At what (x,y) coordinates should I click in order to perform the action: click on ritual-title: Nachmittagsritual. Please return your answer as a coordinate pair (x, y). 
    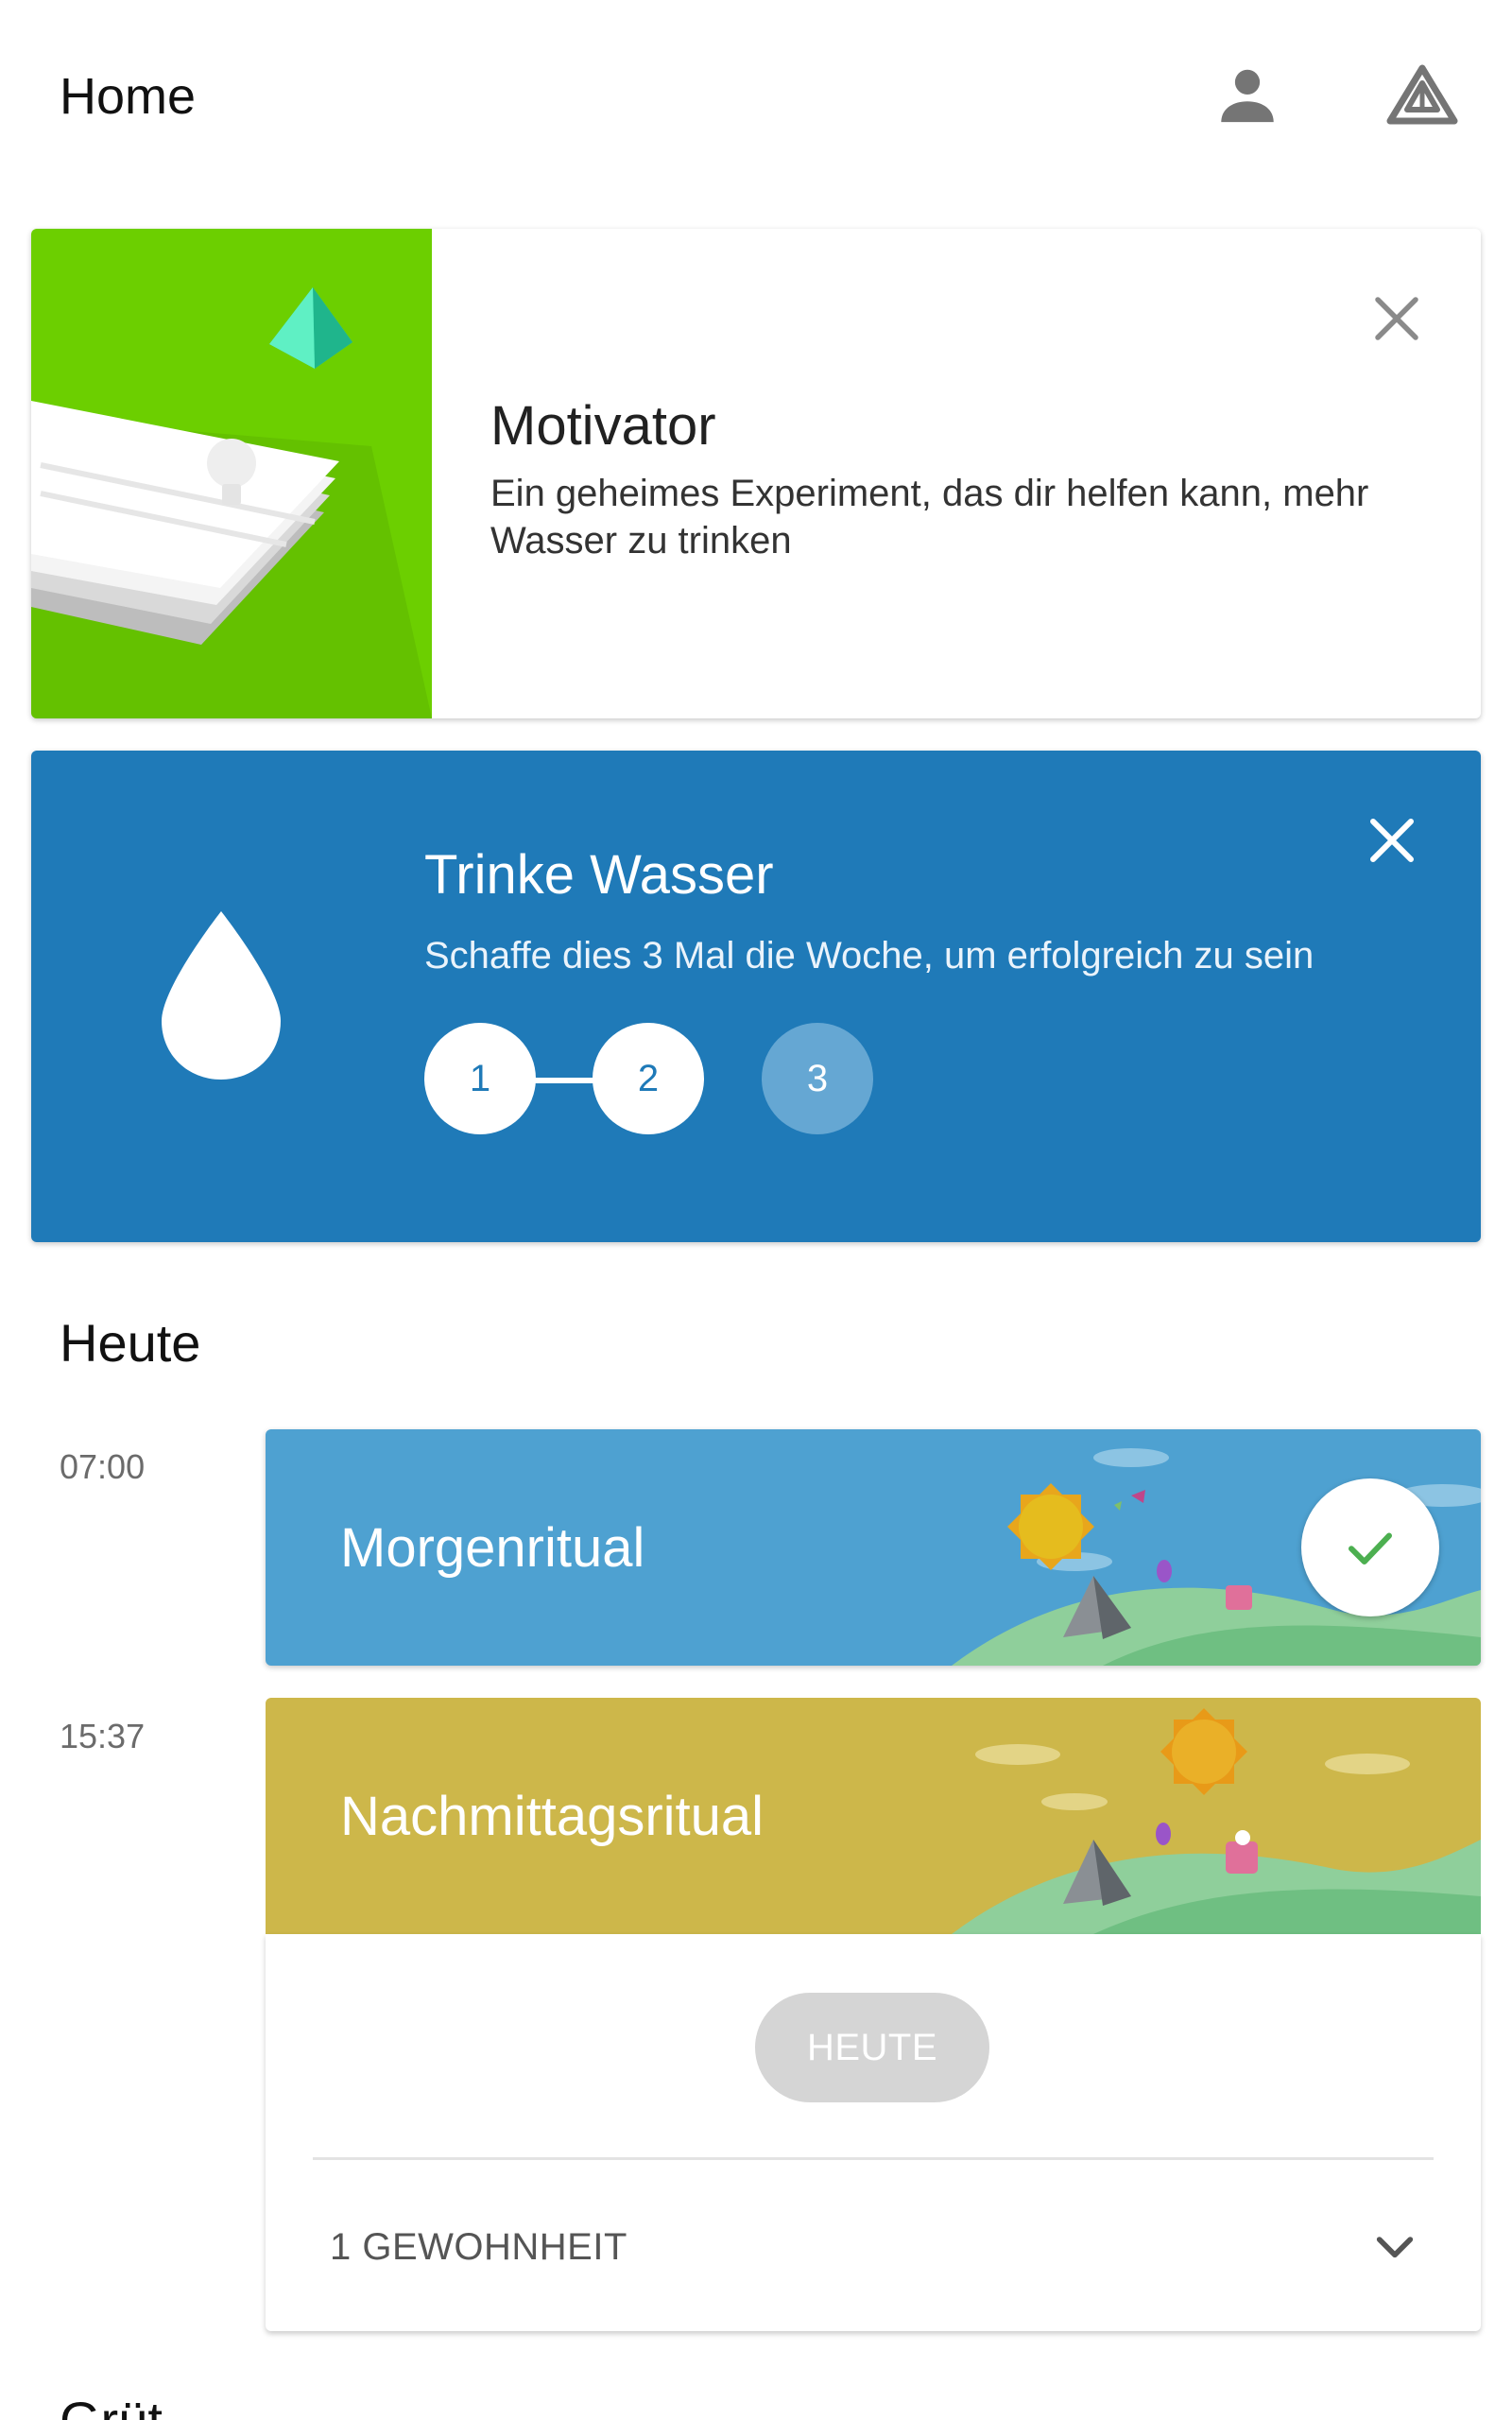
    Looking at the image, I should click on (552, 1816).